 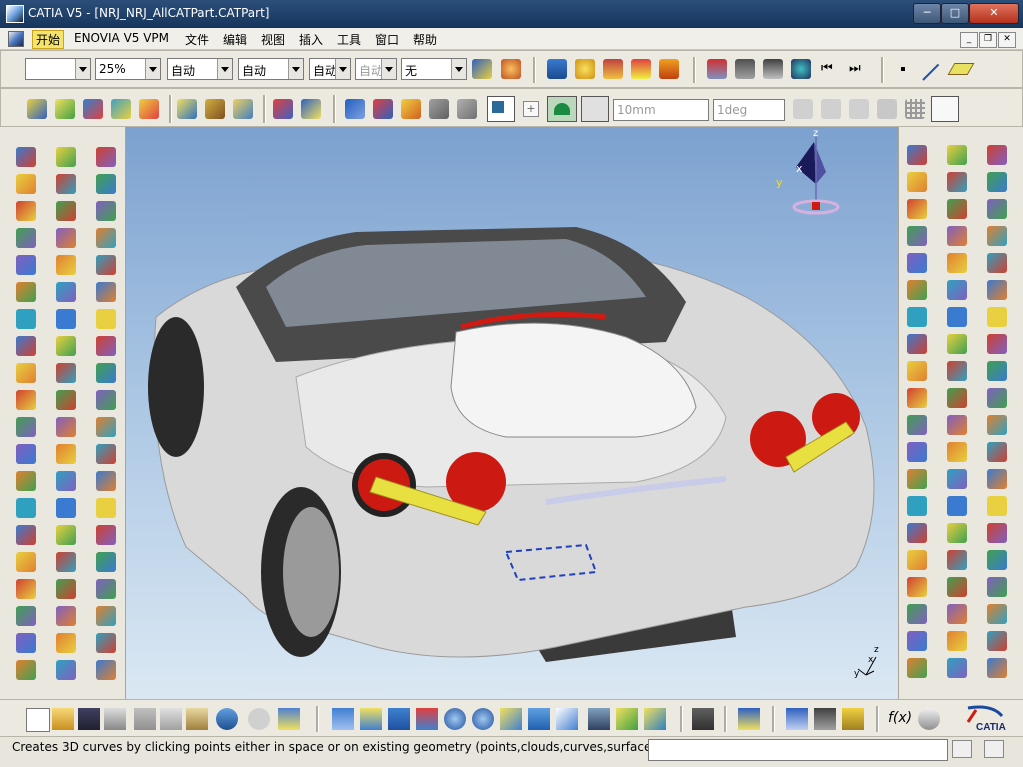 What do you see at coordinates (434, 69) in the screenshot?
I see `layer-filter-combo: 无` at bounding box center [434, 69].